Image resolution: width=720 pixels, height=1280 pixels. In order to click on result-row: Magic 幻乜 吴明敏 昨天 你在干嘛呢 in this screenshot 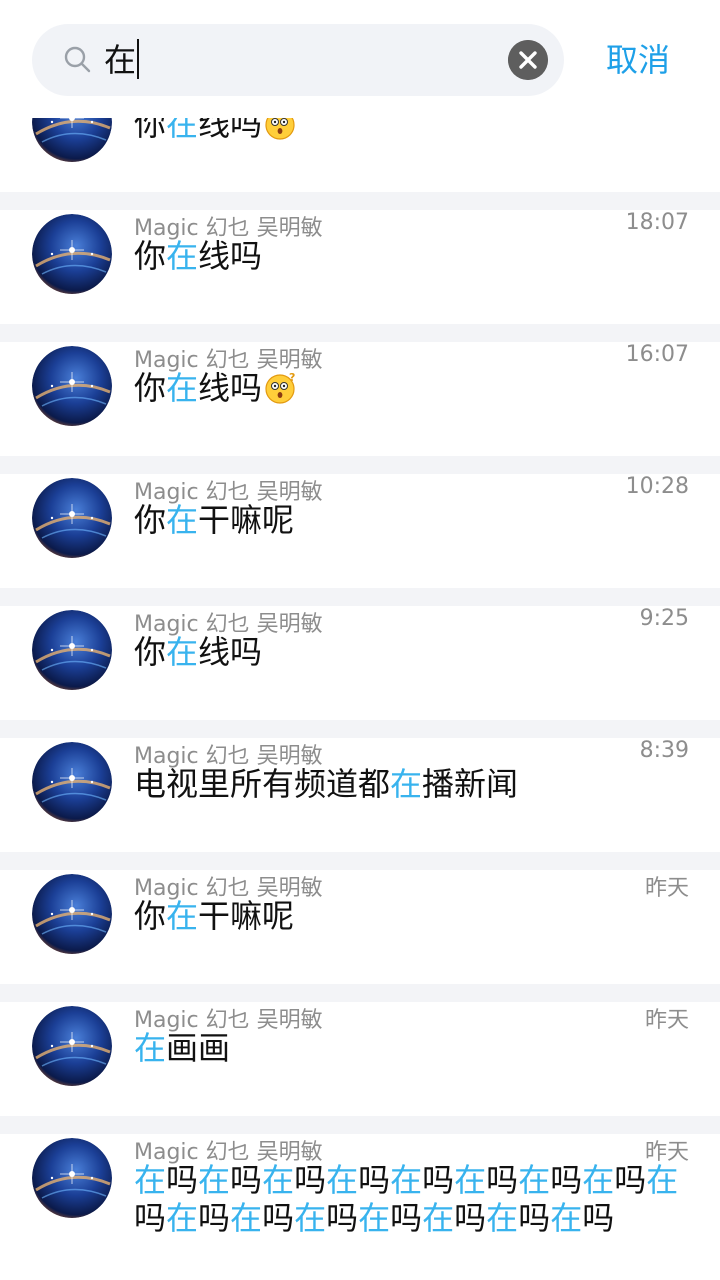, I will do `click(360, 927)`.